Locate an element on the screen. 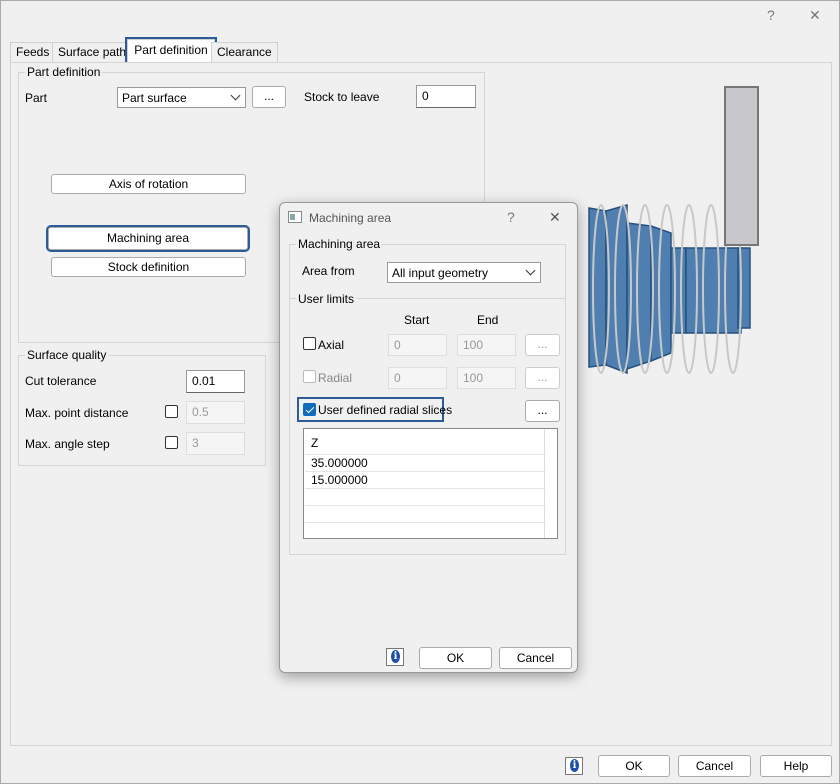 This screenshot has width=840, height=784. tab-surface-paths: Surface paths is located at coordinates (95, 52).